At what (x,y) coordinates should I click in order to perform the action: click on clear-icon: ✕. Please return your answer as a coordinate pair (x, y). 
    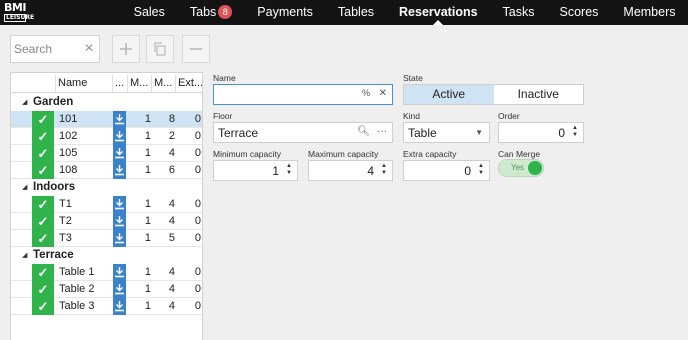
    Looking at the image, I should click on (383, 93).